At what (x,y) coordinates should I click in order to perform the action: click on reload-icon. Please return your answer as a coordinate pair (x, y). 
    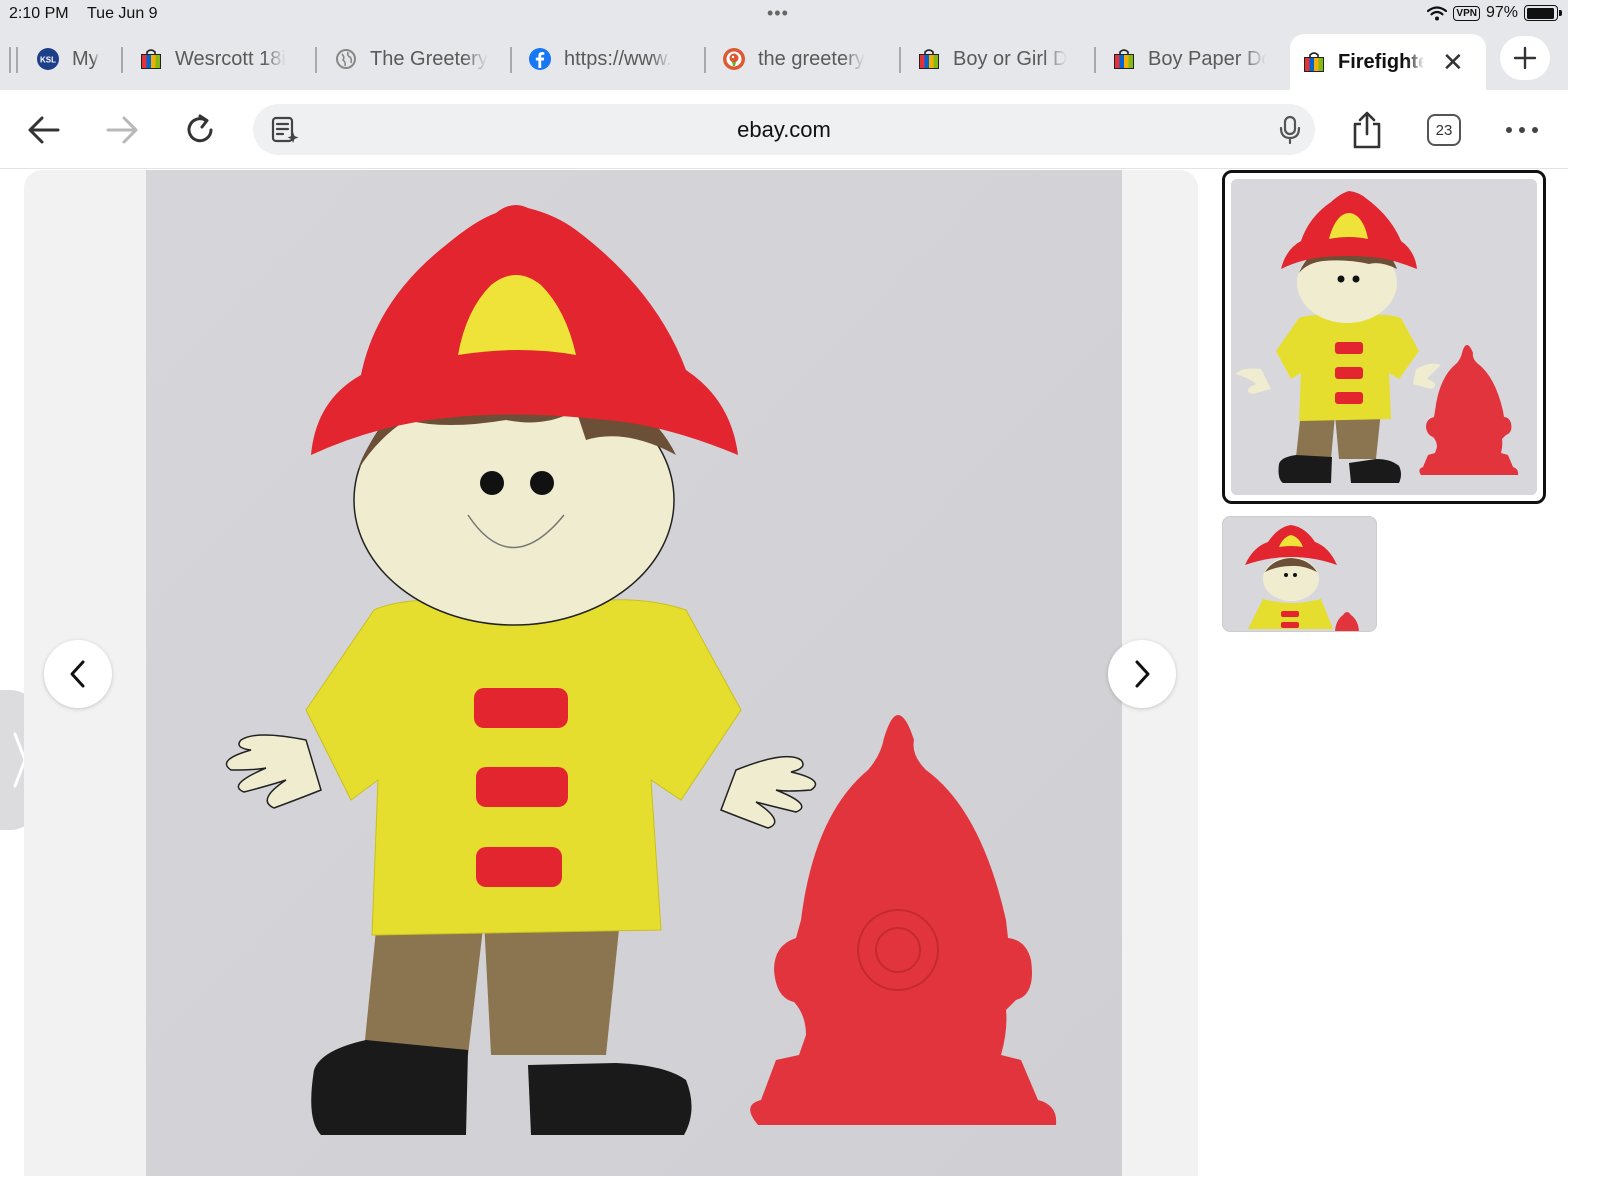
    Looking at the image, I should click on (200, 128).